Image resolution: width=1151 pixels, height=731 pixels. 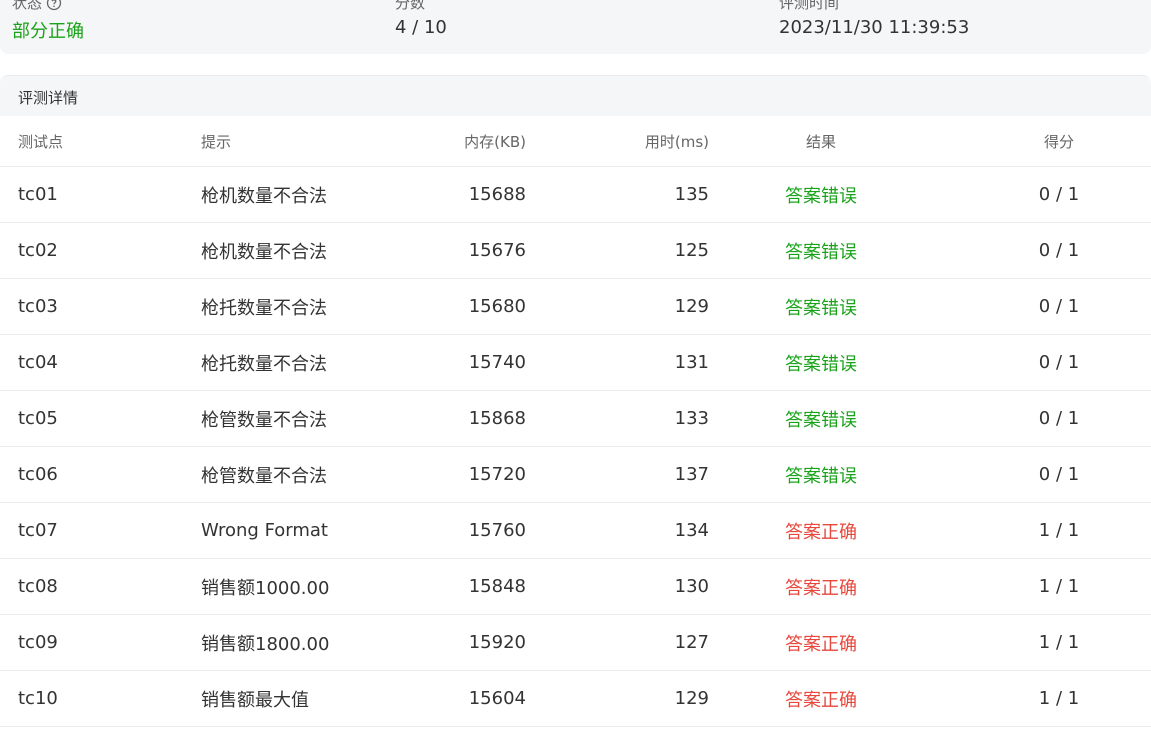 What do you see at coordinates (497, 362) in the screenshot?
I see `memory-cell: 15740` at bounding box center [497, 362].